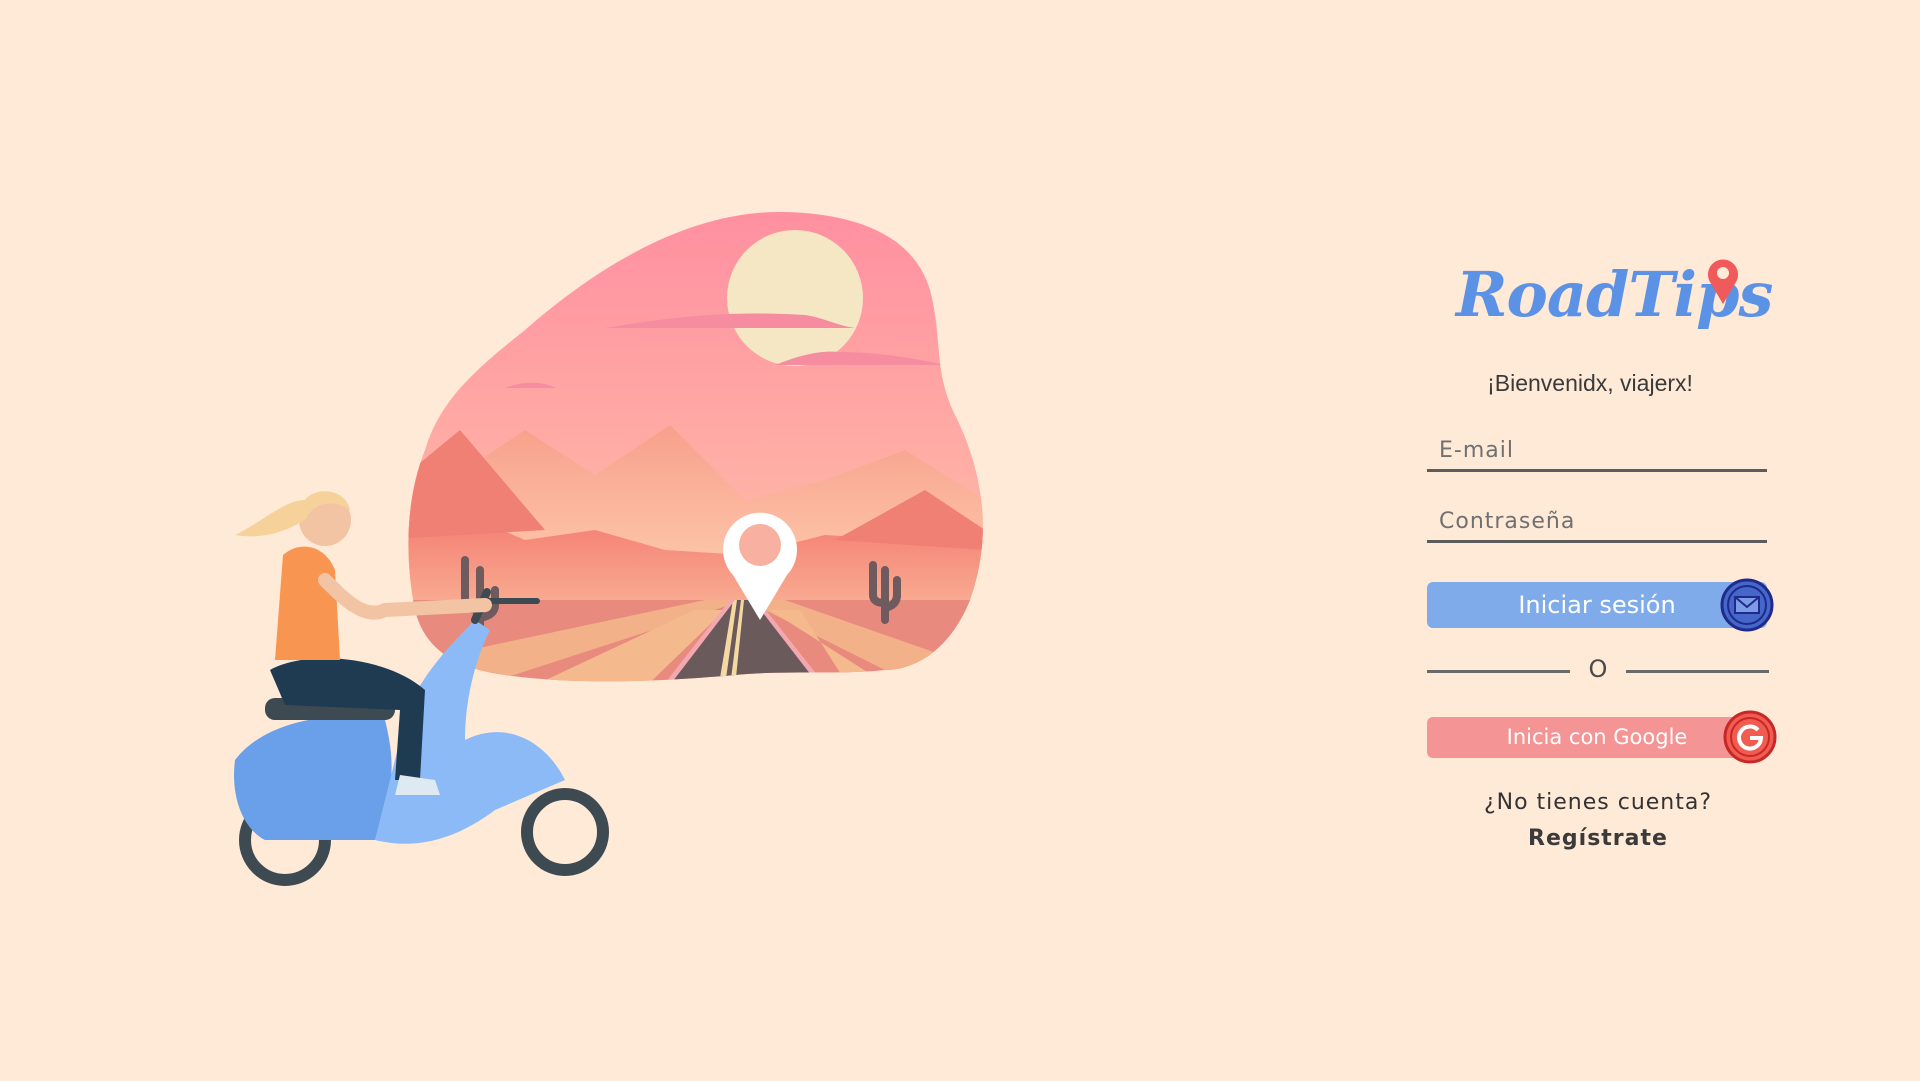 The height and width of the screenshot is (1081, 1920). Describe the element at coordinates (1597, 523) in the screenshot. I see `password-field` at that location.